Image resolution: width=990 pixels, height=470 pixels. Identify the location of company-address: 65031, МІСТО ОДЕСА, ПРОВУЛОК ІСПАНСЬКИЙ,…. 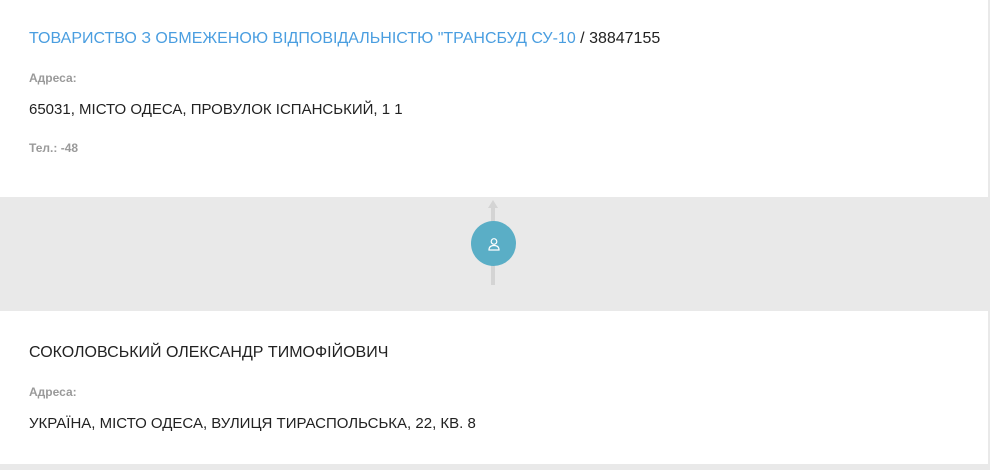
(216, 109).